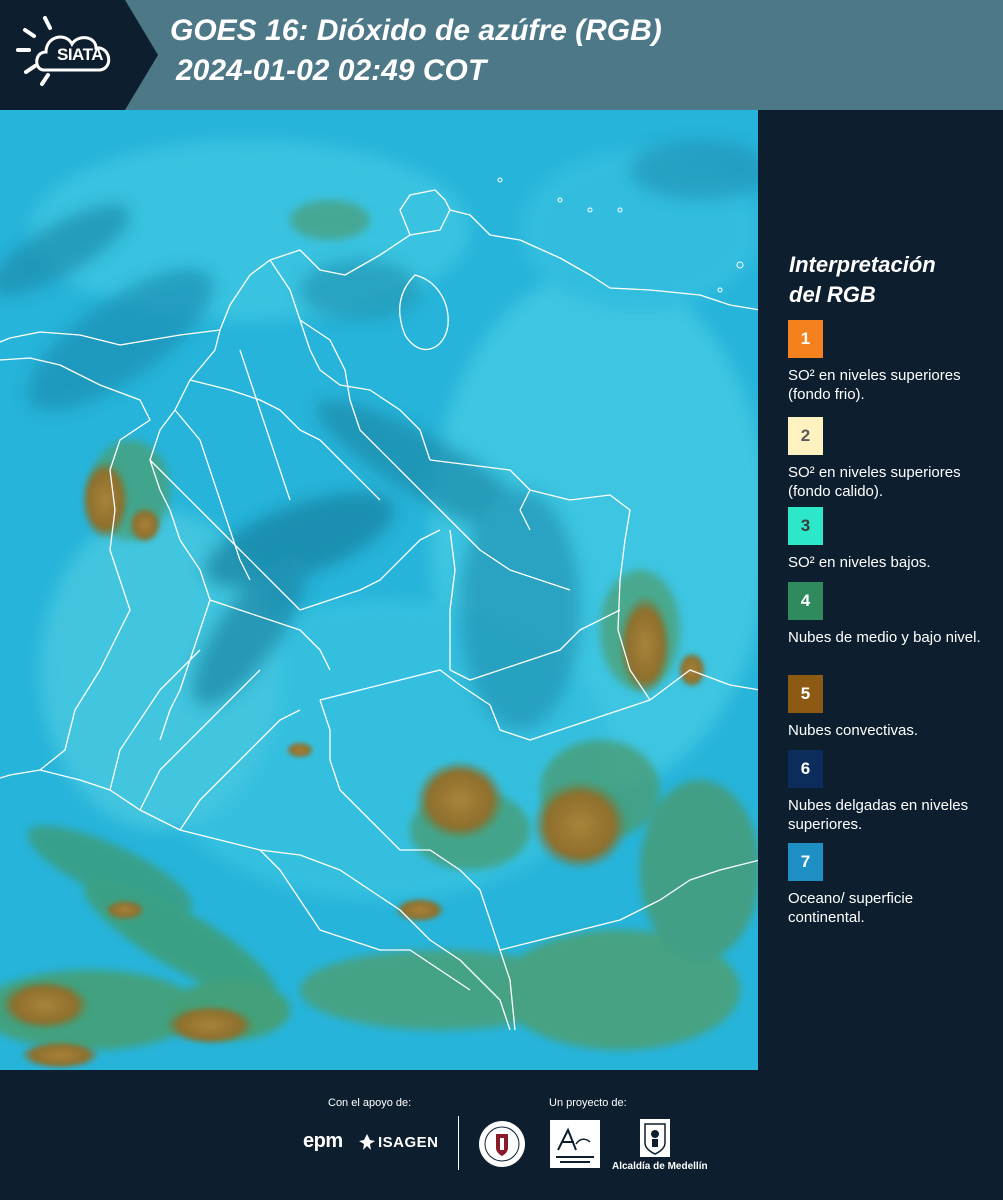 The width and height of the screenshot is (1003, 1200). I want to click on project-label: Un proyecto de:, so click(588, 1103).